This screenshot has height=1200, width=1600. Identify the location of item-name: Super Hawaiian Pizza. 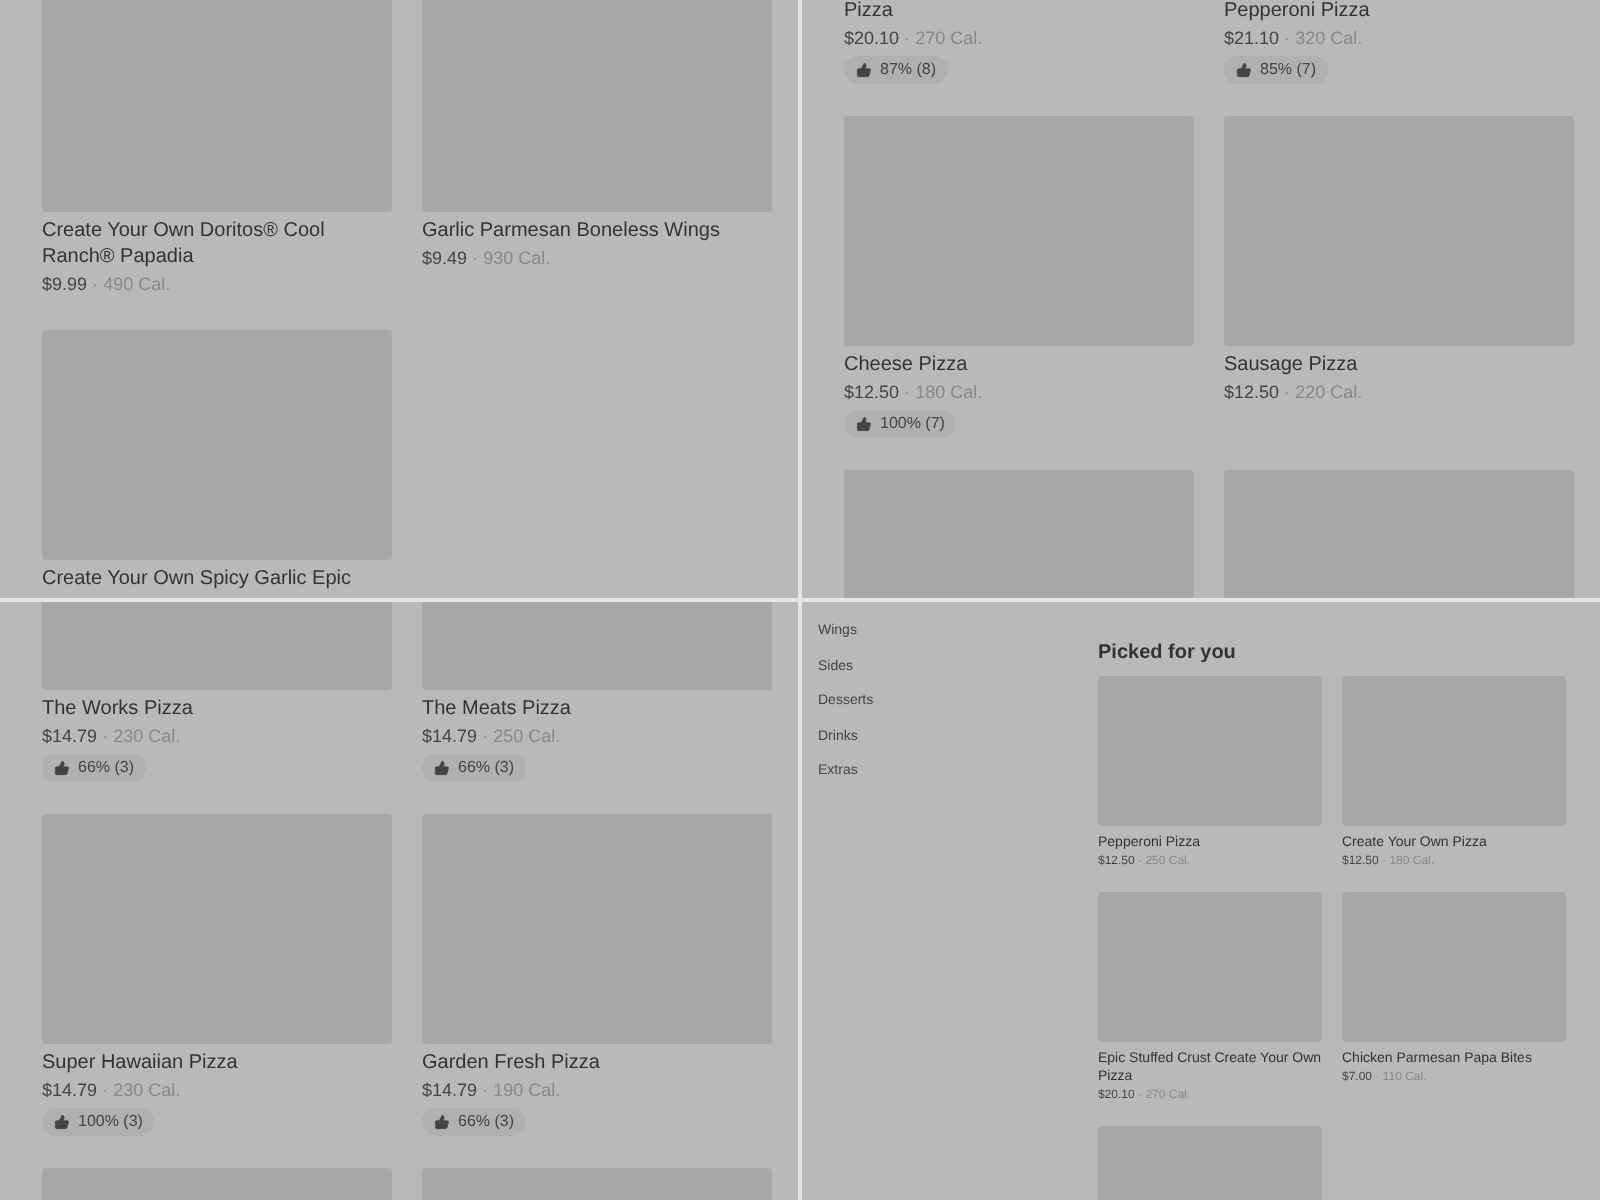
(217, 1063).